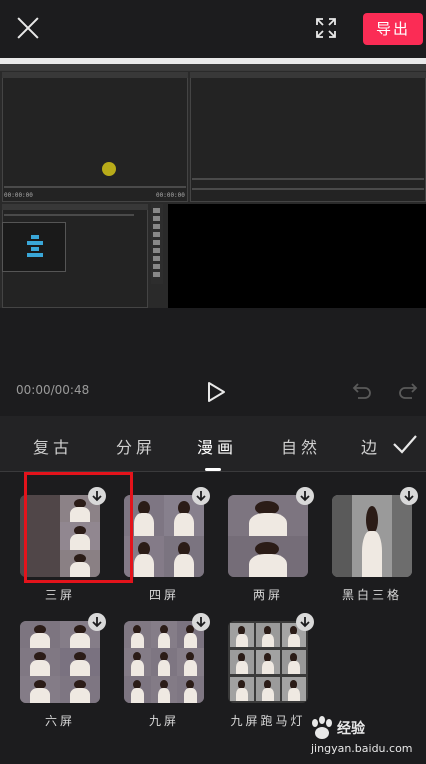 The image size is (426, 764). What do you see at coordinates (301, 446) in the screenshot?
I see `tab-nature: 自然` at bounding box center [301, 446].